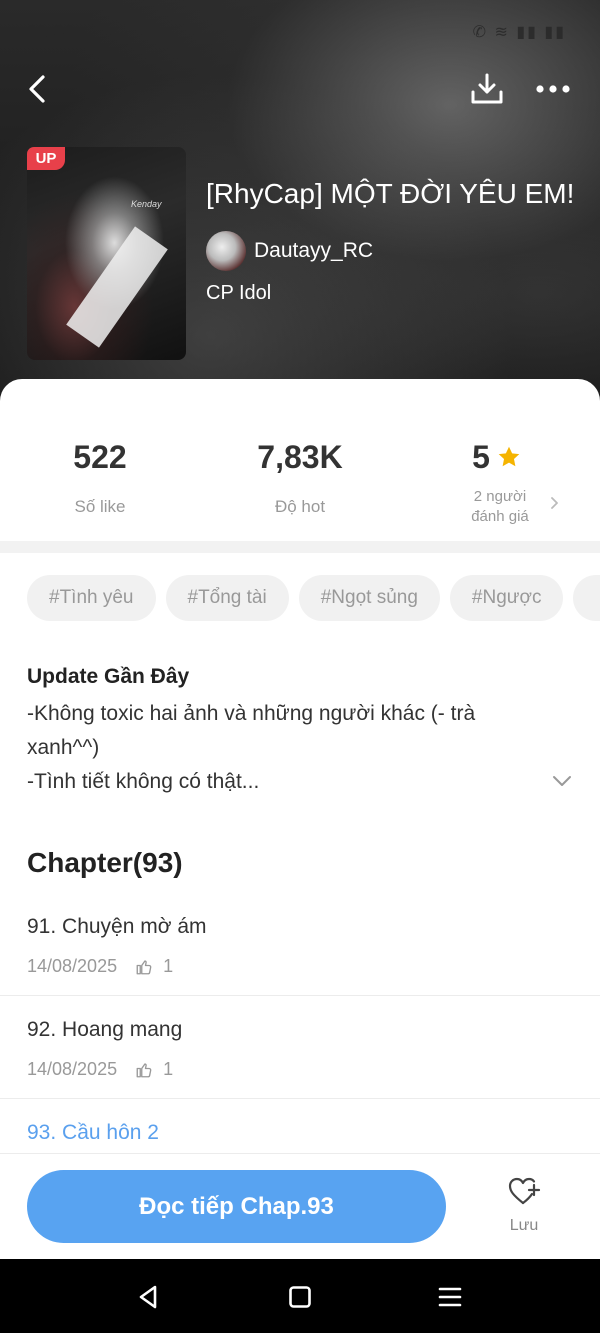  Describe the element at coordinates (524, 1225) in the screenshot. I see `save-label: Lưu` at that location.